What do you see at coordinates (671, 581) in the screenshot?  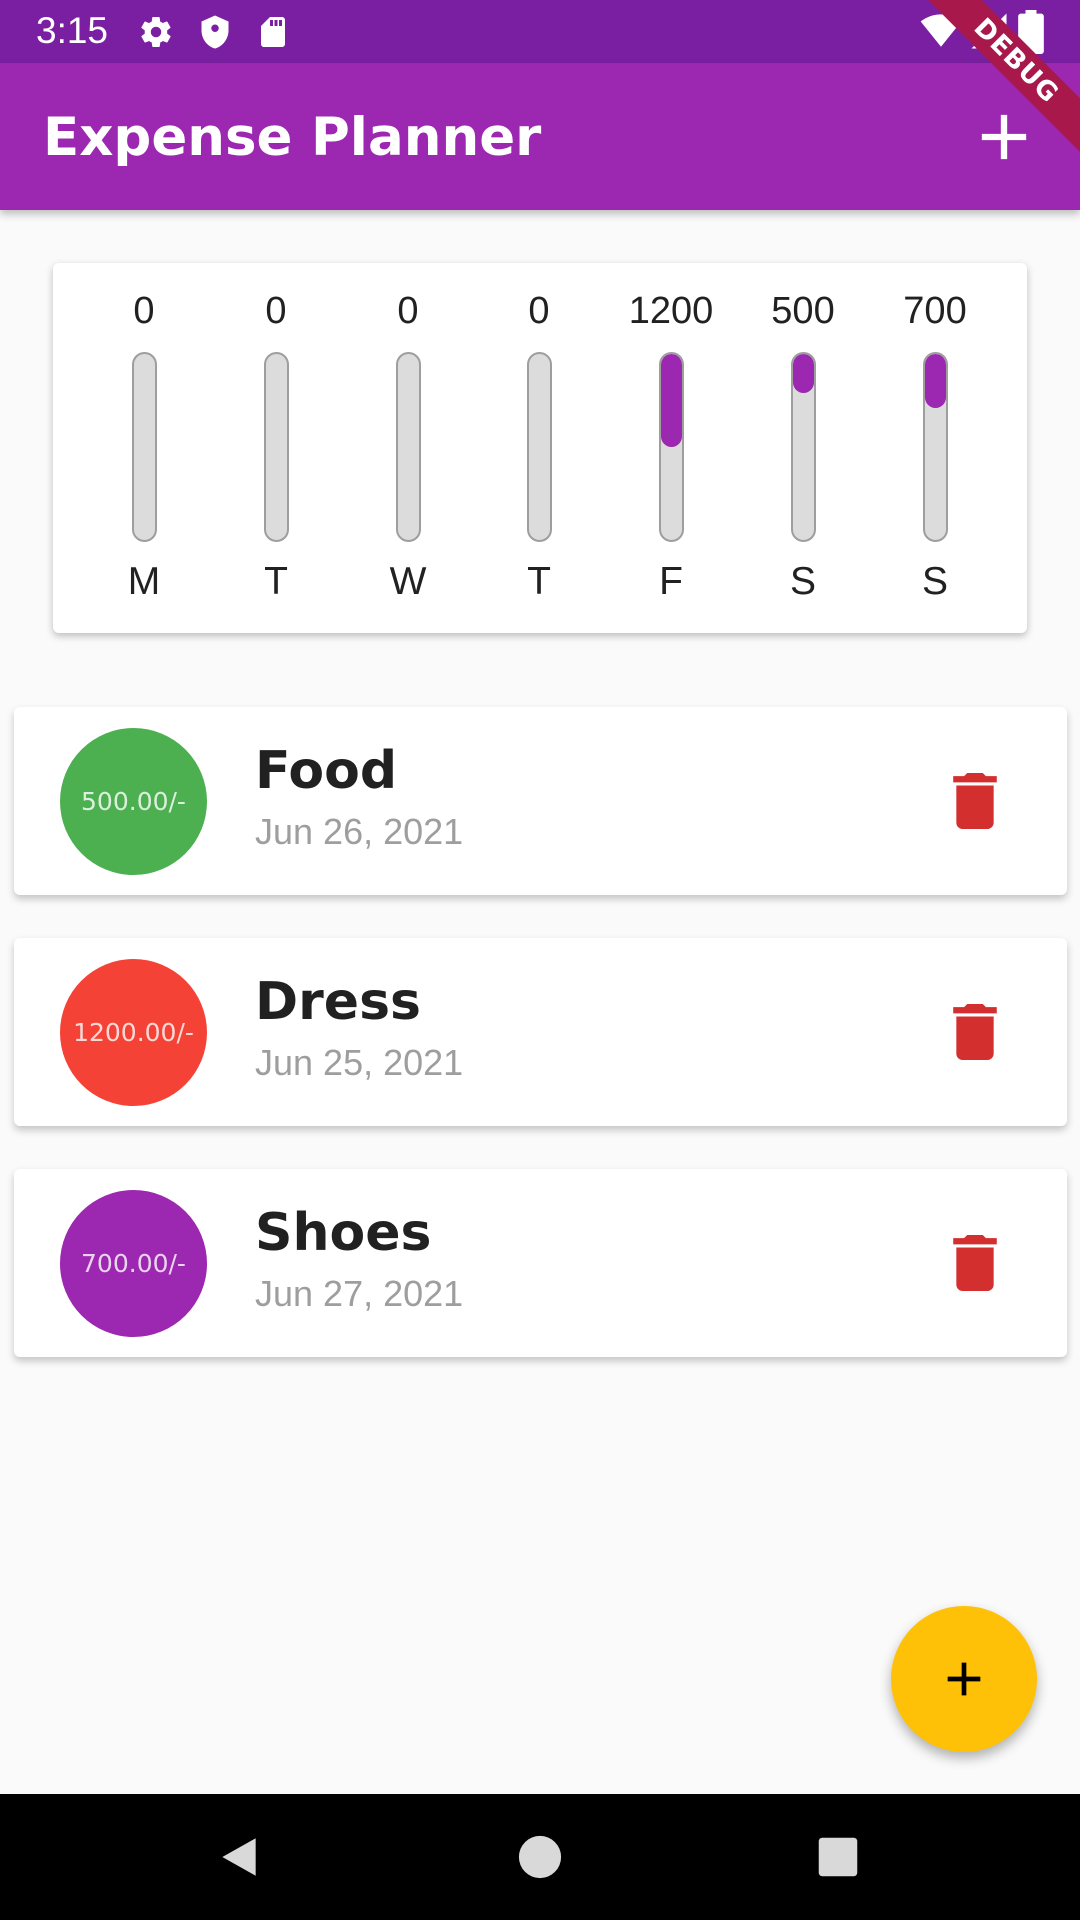 I see `chart-day-label: F` at bounding box center [671, 581].